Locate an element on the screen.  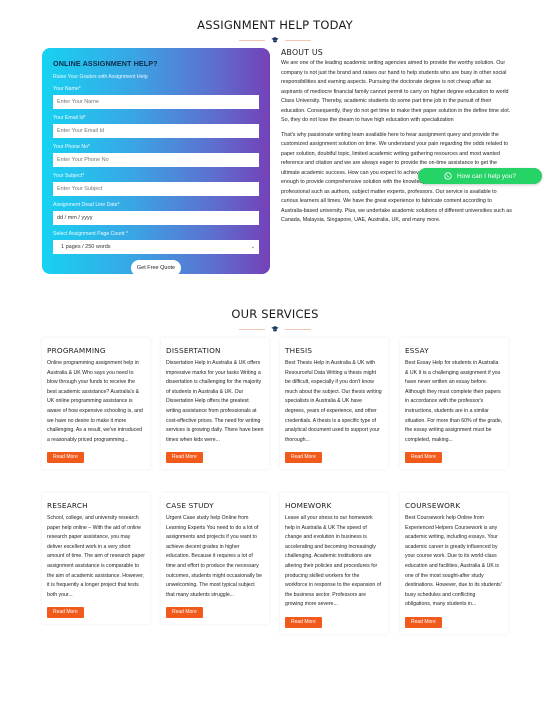
name-label: Your Name* is located at coordinates (67, 89).